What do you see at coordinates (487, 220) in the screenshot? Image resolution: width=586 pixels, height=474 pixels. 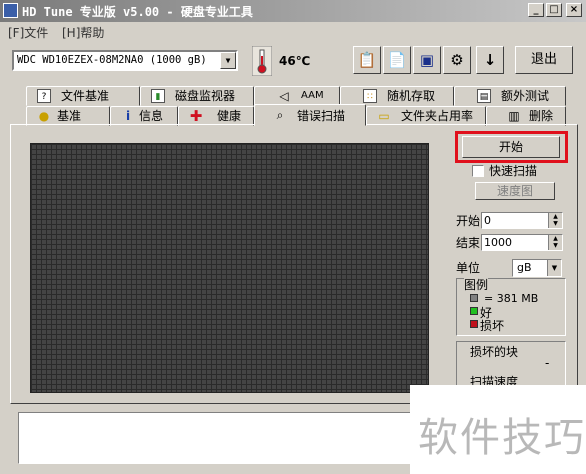 I see `start-field-value: 0` at bounding box center [487, 220].